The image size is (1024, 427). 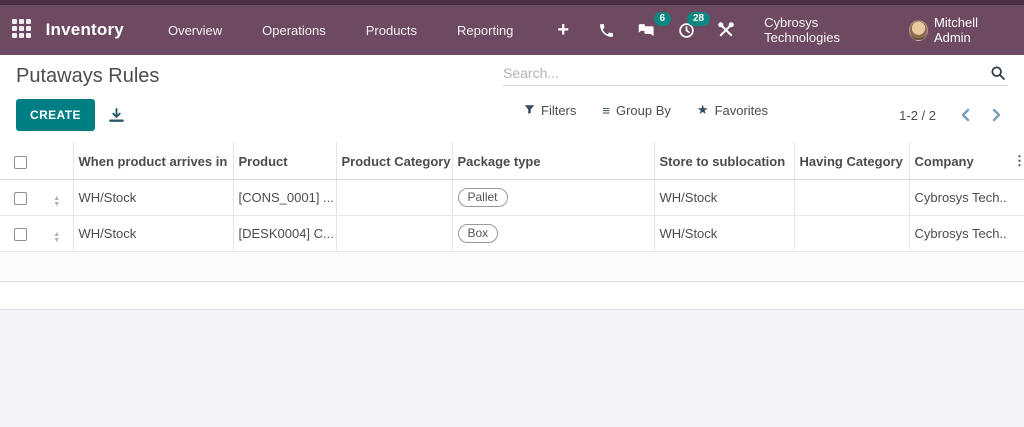 I want to click on group-by-button: ≡ Group By, so click(x=636, y=110).